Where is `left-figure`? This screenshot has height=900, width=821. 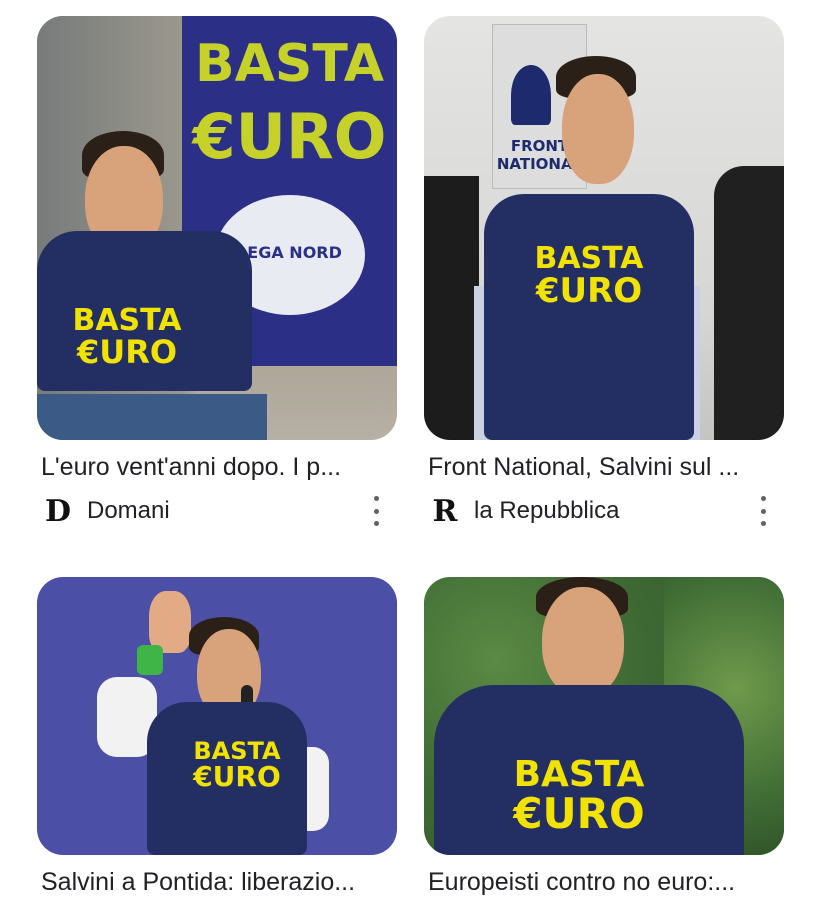 left-figure is located at coordinates (451, 308).